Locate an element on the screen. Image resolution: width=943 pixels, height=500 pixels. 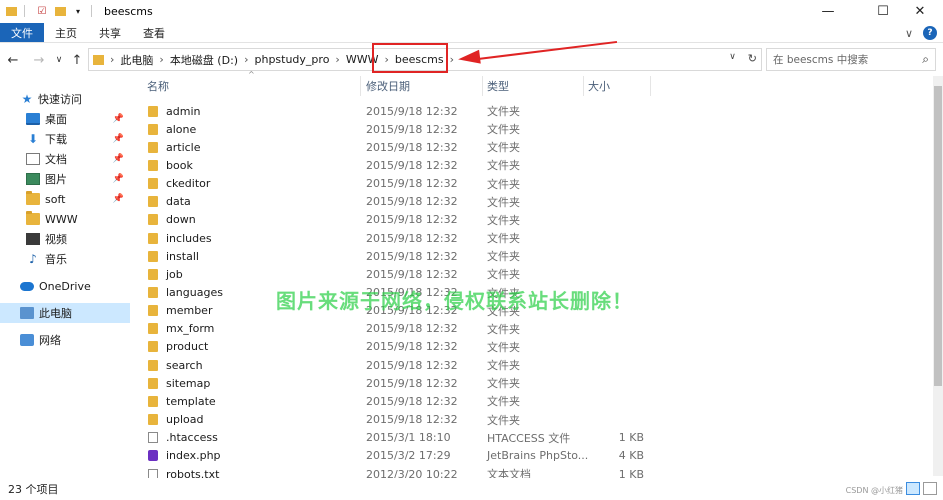
search-box: 在 beescms 中搜索 ⌕ is located at coordinates (851, 59).